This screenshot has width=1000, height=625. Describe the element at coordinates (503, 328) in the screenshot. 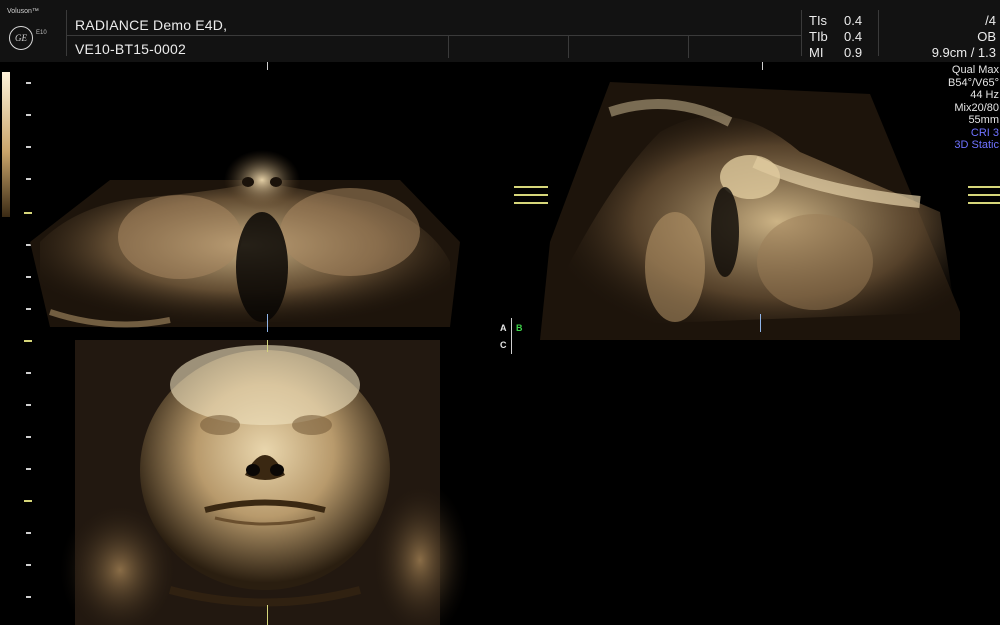

I see `marker-a: A` at that location.